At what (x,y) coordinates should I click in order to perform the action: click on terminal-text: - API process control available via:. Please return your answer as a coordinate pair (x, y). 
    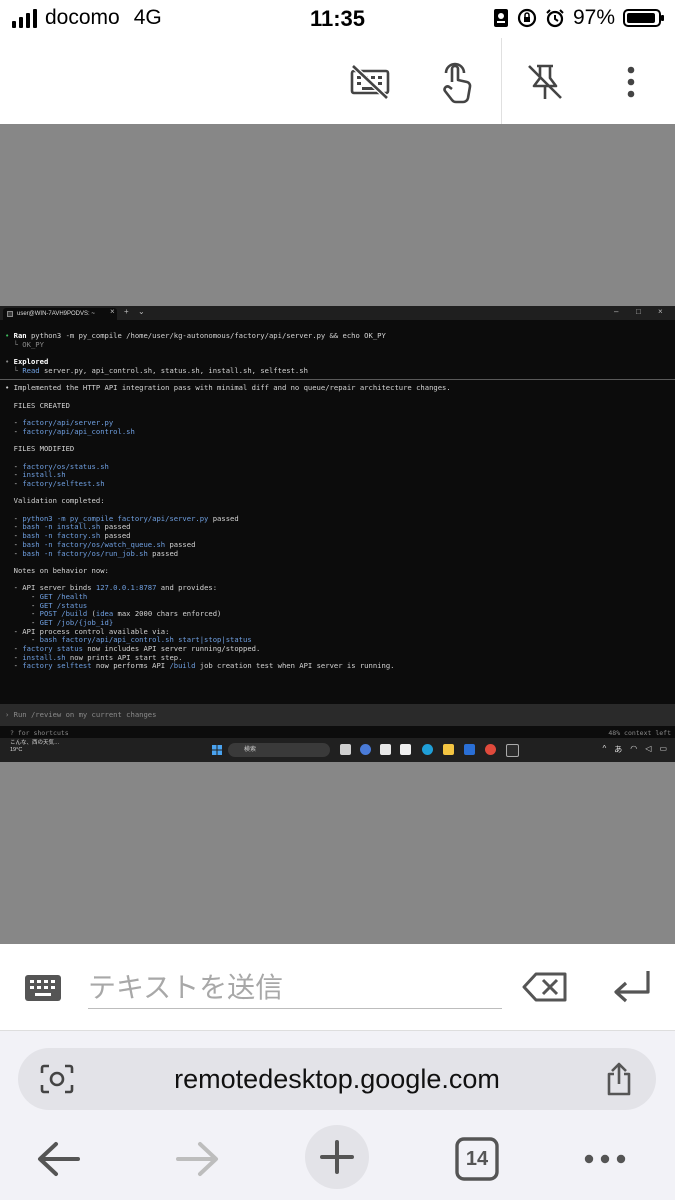
    Looking at the image, I should click on (87, 631).